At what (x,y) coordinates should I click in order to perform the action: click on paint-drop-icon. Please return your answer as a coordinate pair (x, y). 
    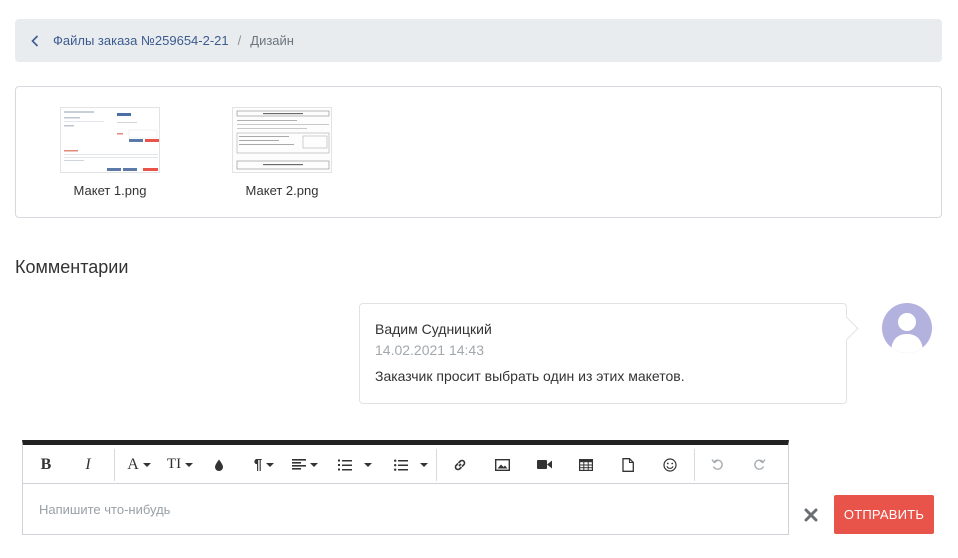
    Looking at the image, I should click on (219, 464).